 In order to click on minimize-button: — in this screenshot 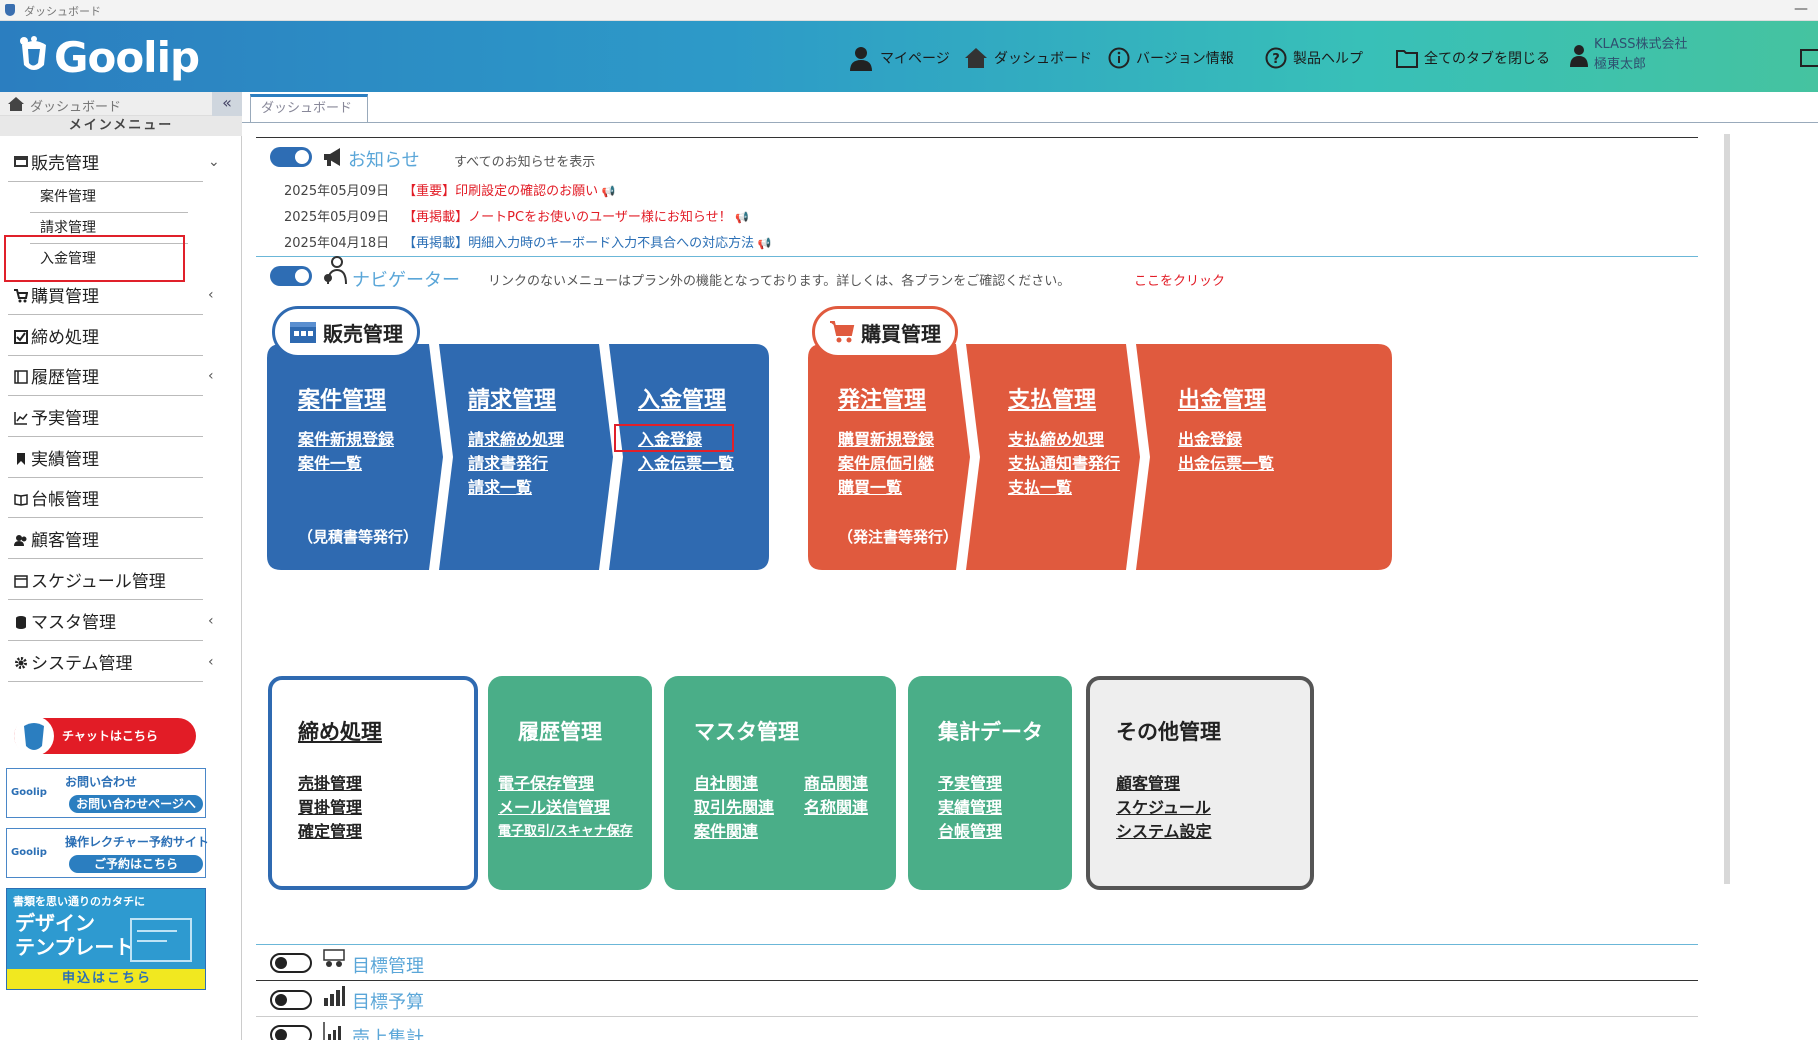, I will do `click(1801, 9)`.